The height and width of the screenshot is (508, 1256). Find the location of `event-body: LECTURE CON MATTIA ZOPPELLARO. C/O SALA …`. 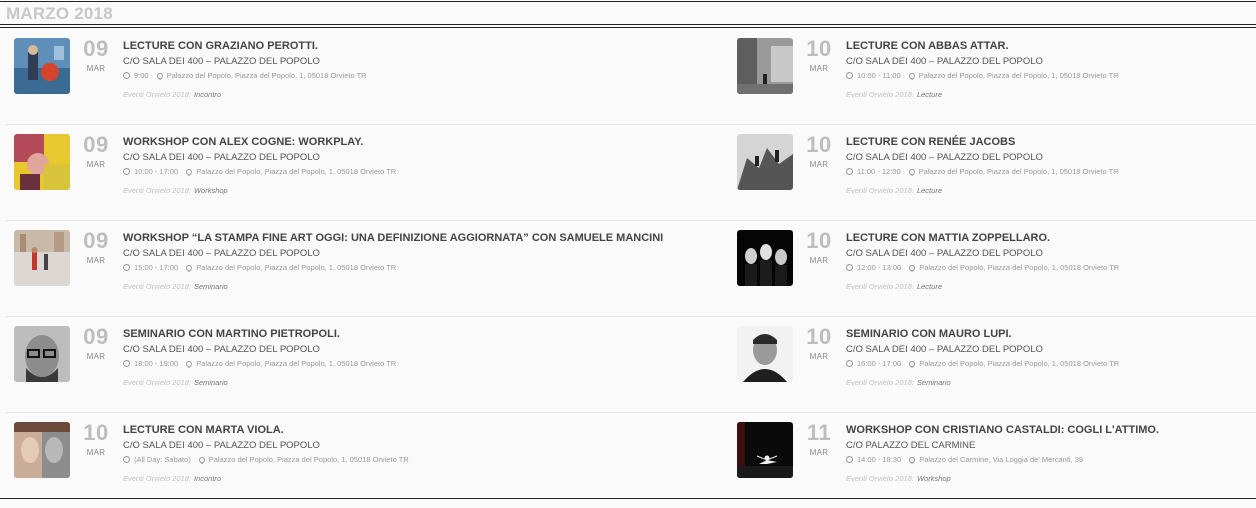

event-body: LECTURE CON MATTIA ZOPPELLARO. C/O SALA … is located at coordinates (1049, 261).